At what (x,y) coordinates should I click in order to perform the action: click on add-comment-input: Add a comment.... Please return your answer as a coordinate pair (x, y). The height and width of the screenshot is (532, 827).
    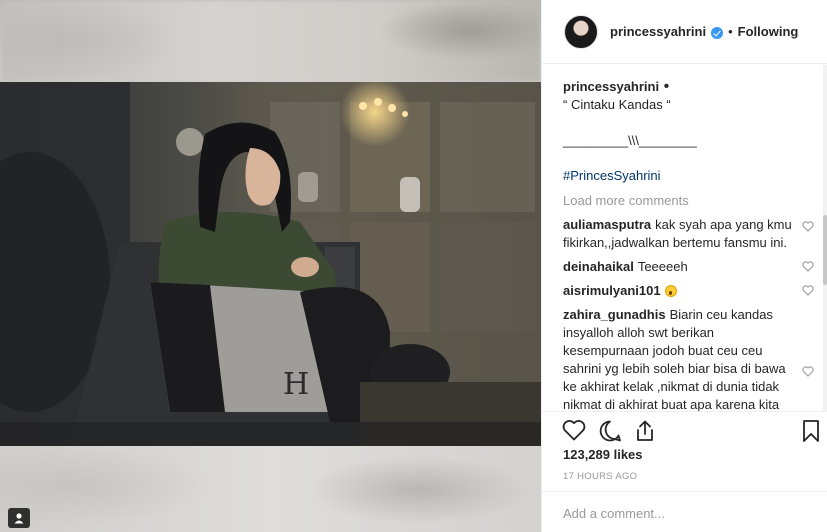
    Looking at the image, I should click on (684, 511).